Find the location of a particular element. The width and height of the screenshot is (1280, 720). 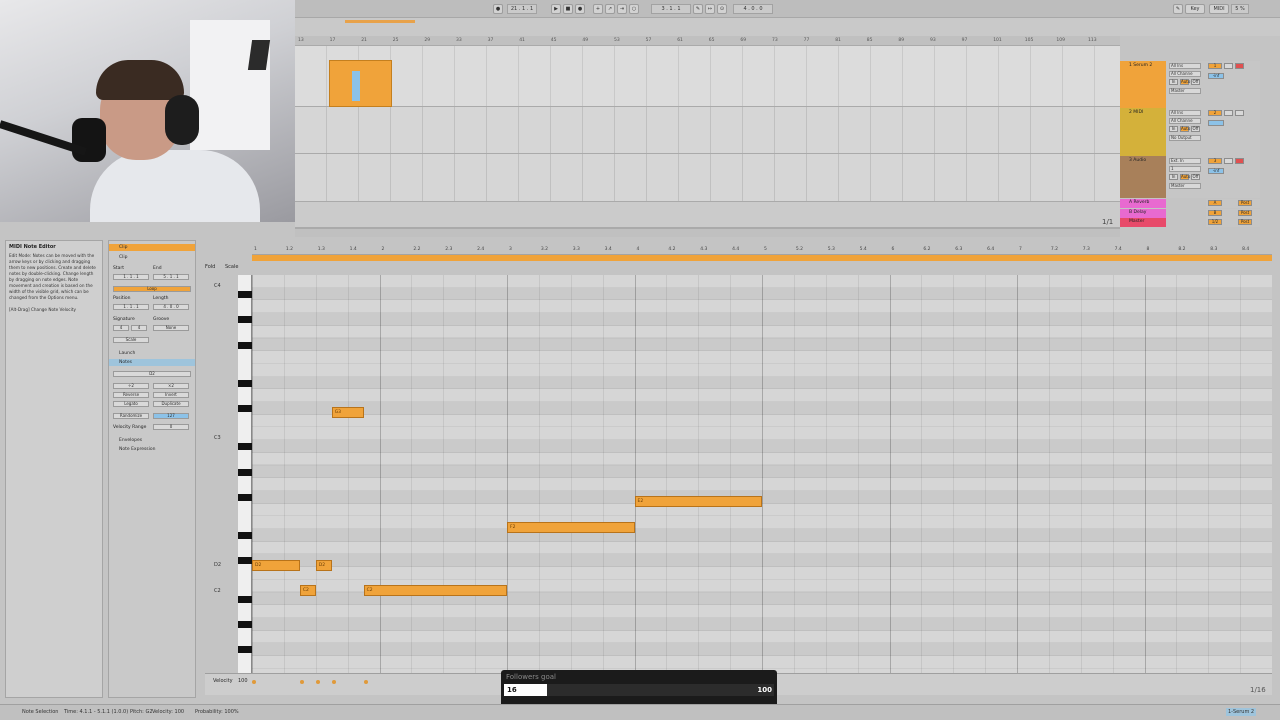

volume-field is located at coordinates (1216, 123).